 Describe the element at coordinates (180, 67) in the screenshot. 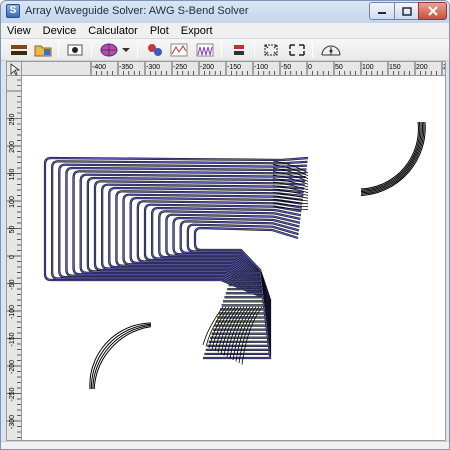

I see `x-ruler-label: -250` at that location.